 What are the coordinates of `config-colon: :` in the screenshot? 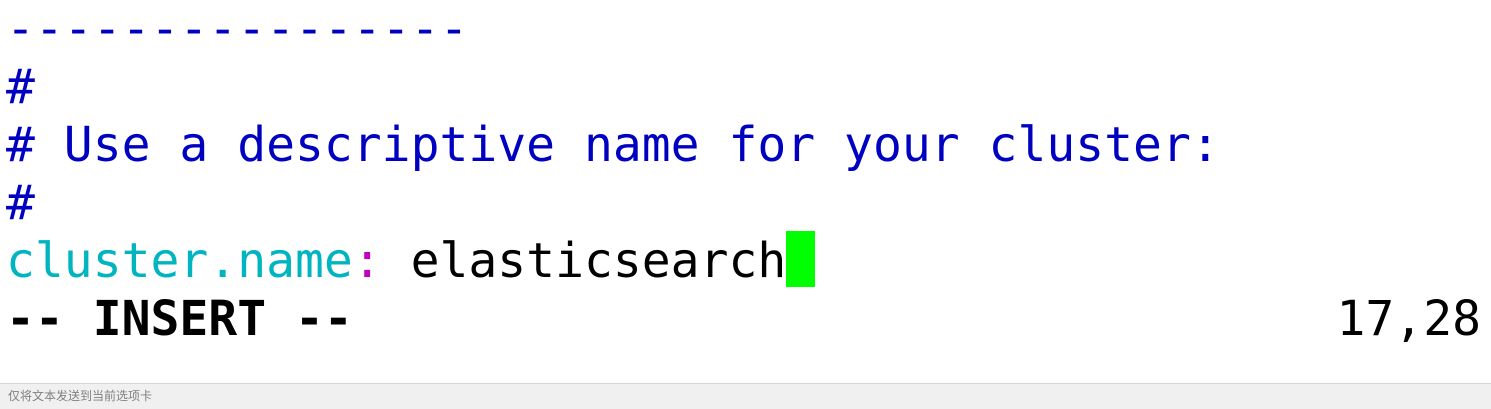 It's located at (367, 261).